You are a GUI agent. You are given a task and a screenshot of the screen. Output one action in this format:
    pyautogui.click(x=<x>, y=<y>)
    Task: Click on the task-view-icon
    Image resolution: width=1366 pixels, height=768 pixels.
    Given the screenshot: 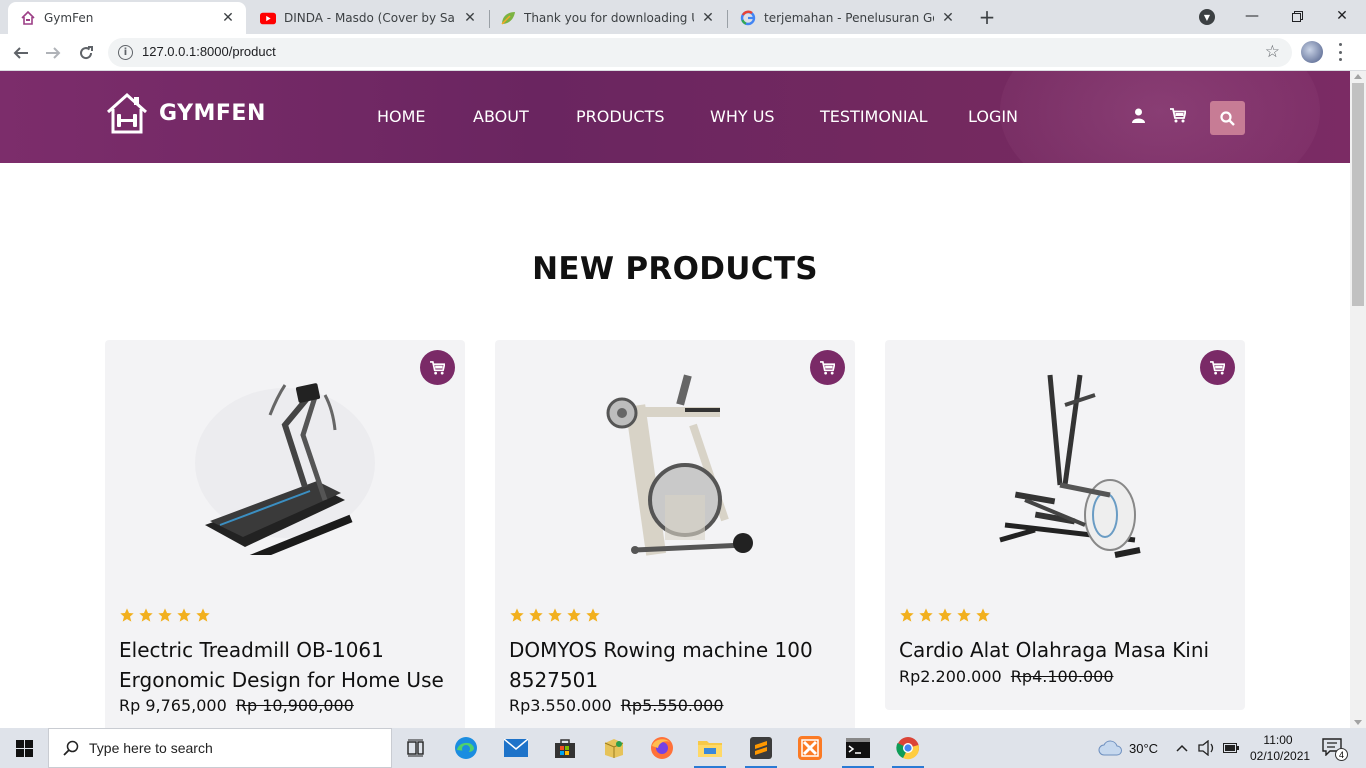 What is the action you would take?
    pyautogui.click(x=416, y=748)
    